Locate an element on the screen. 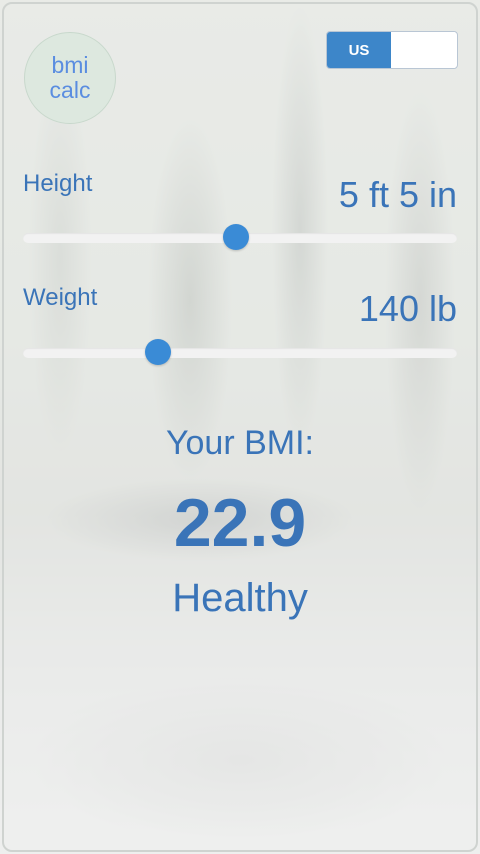  unit-toggle: US is located at coordinates (392, 50).